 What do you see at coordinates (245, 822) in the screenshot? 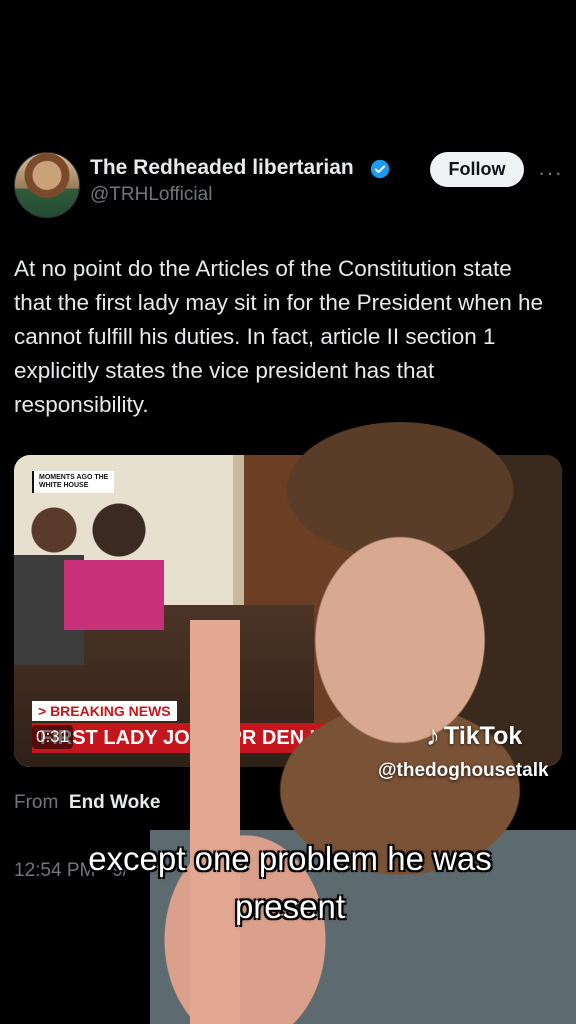
I see `pointing-hand` at bounding box center [245, 822].